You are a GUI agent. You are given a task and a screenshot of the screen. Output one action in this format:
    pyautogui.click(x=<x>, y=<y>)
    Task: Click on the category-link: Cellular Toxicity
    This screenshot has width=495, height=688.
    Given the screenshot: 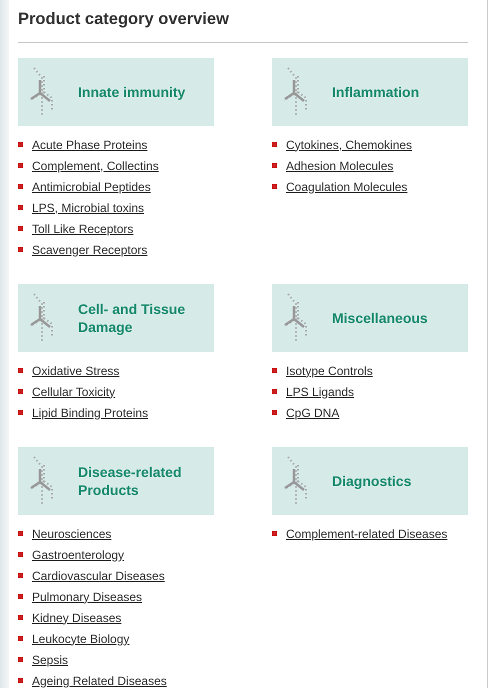 What is the action you would take?
    pyautogui.click(x=74, y=391)
    